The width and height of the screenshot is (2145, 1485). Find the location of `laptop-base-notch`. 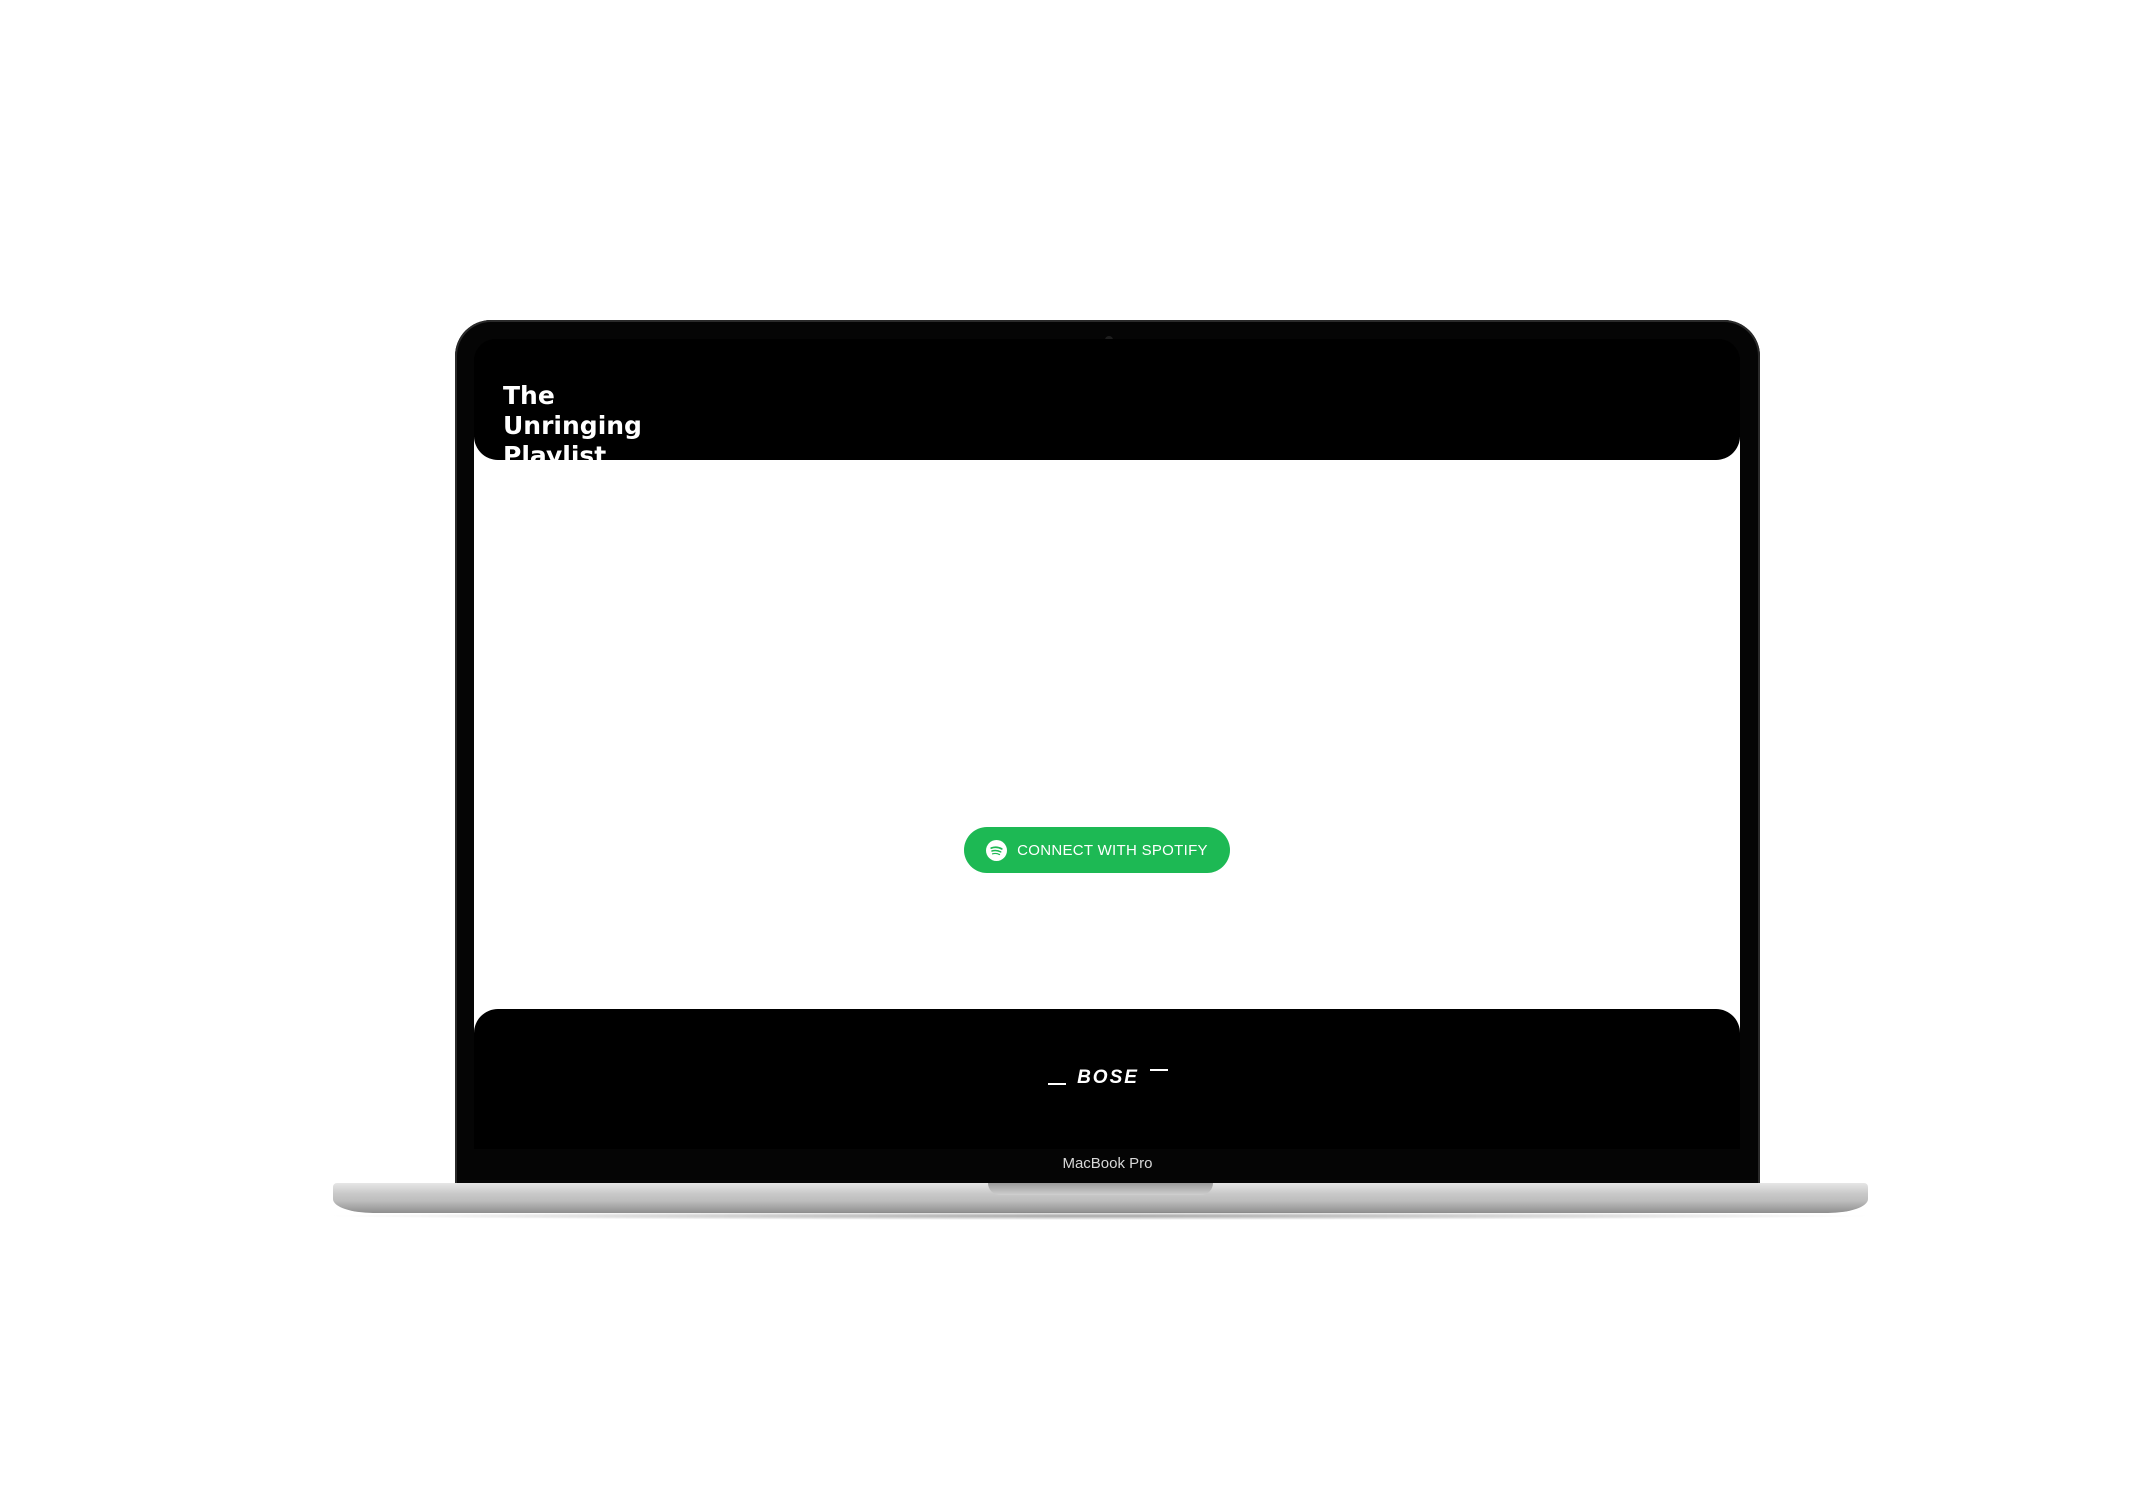

laptop-base-notch is located at coordinates (1100, 1189).